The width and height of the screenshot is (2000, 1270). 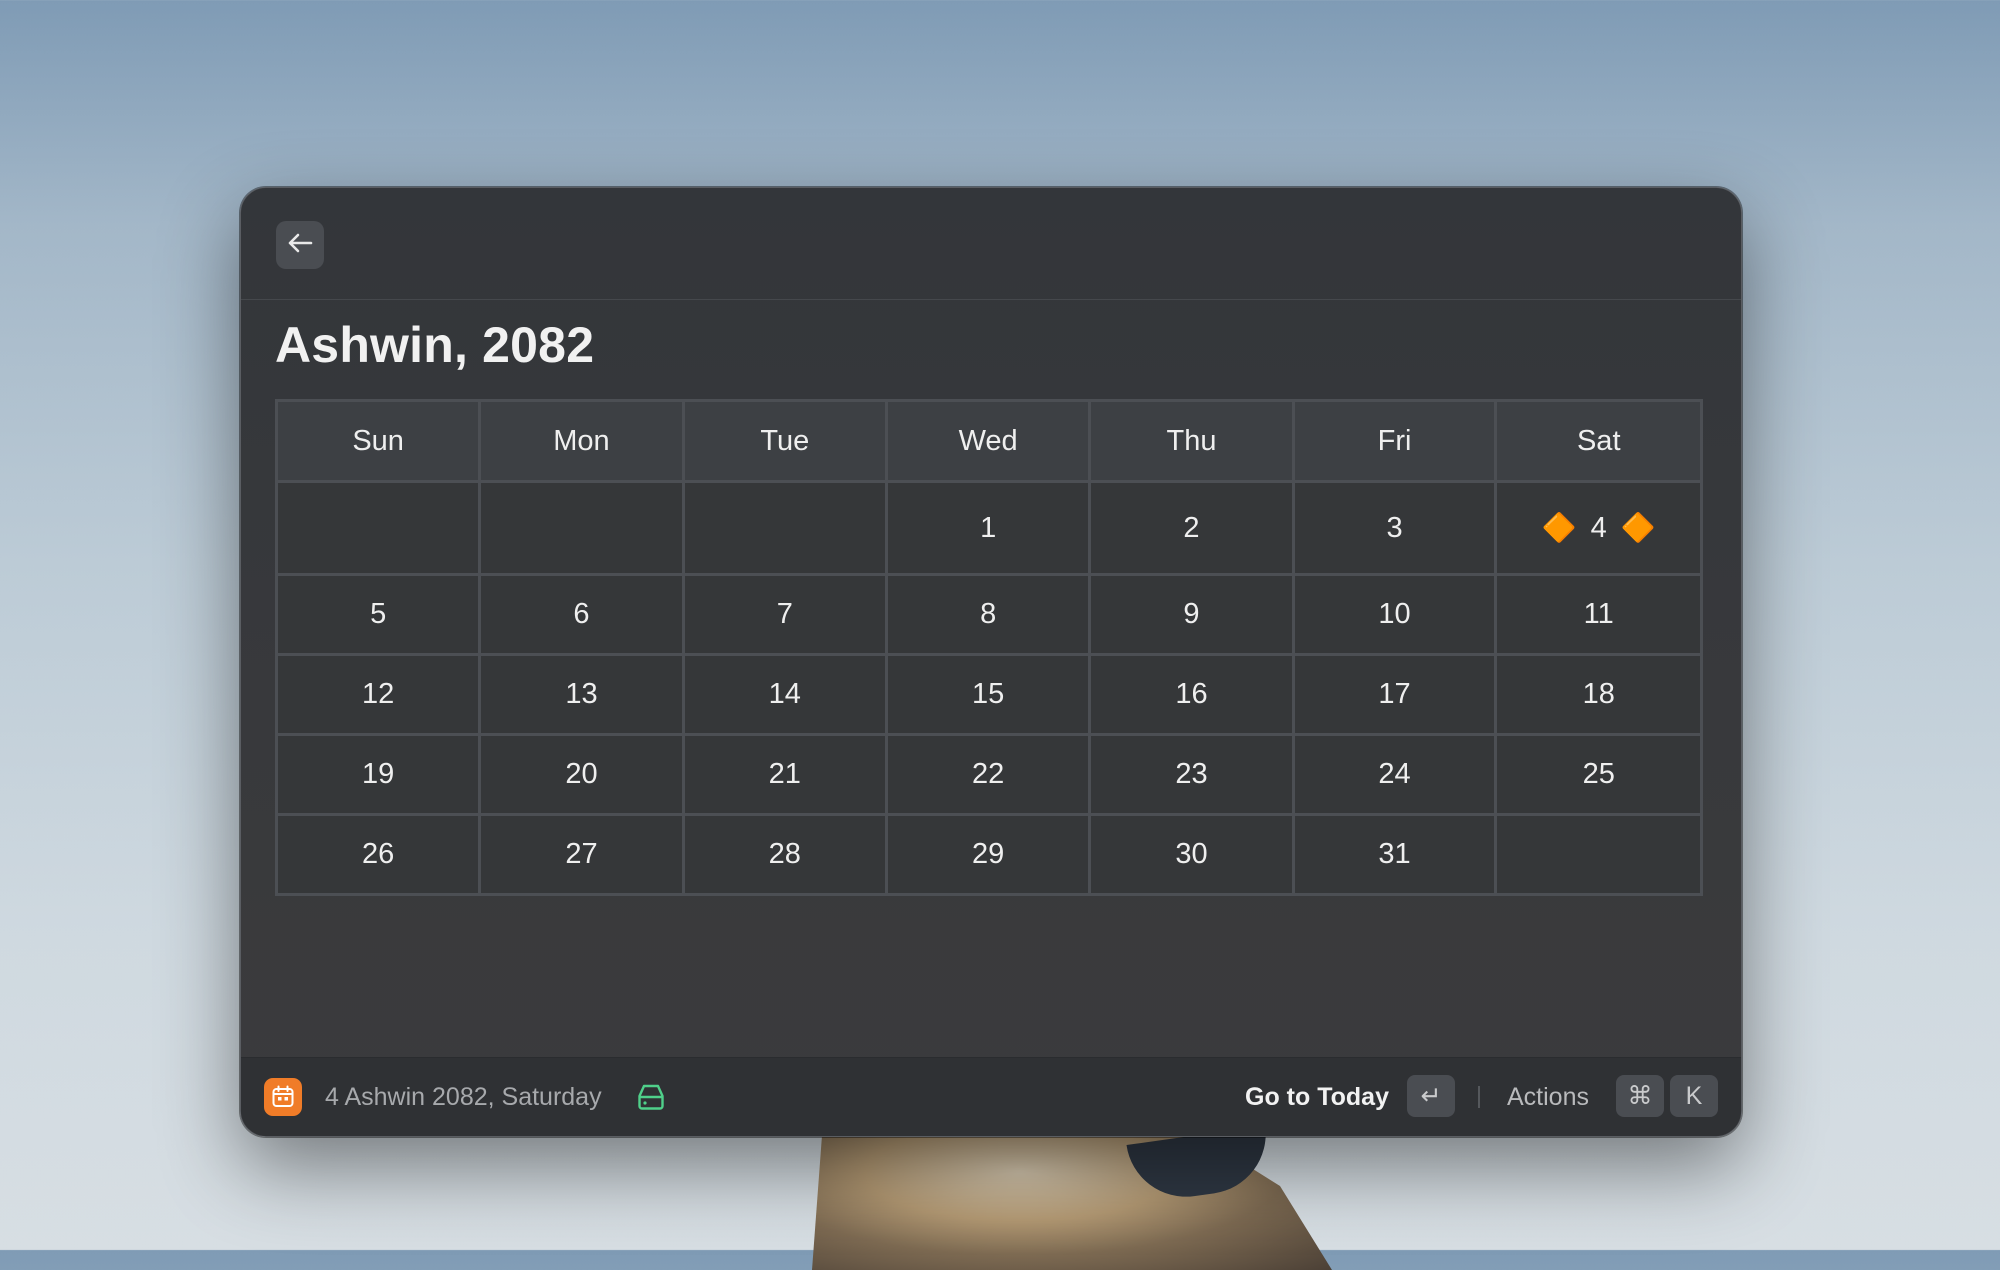 I want to click on go-to-today-button: Go to Today, so click(x=1317, y=1097).